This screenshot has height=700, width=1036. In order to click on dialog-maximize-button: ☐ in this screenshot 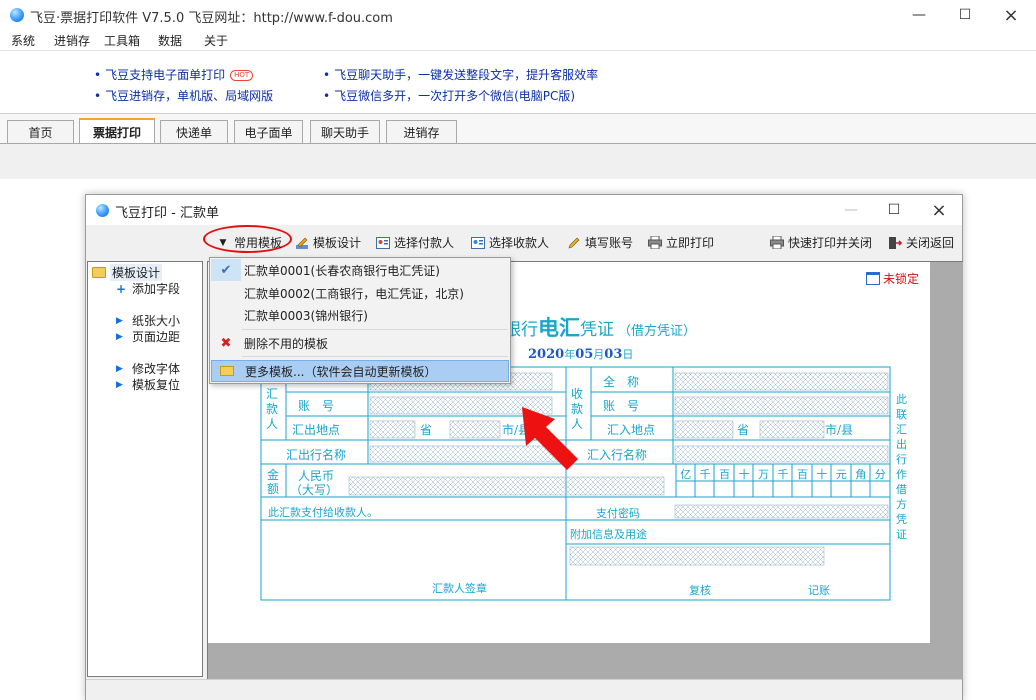, I will do `click(894, 210)`.